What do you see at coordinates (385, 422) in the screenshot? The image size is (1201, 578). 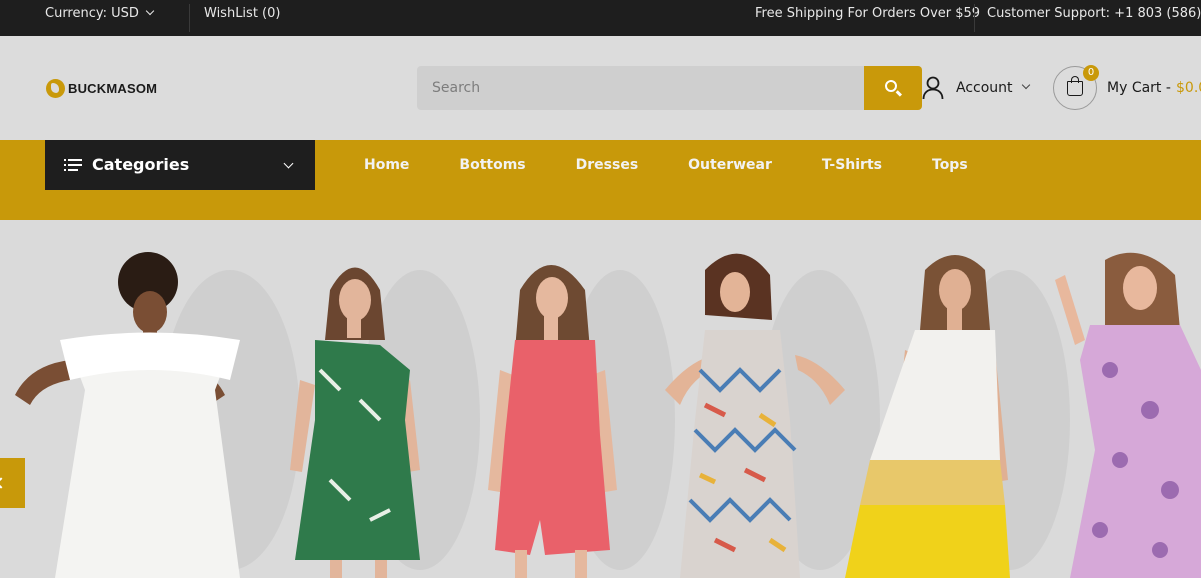 I see `model-green-dress` at bounding box center [385, 422].